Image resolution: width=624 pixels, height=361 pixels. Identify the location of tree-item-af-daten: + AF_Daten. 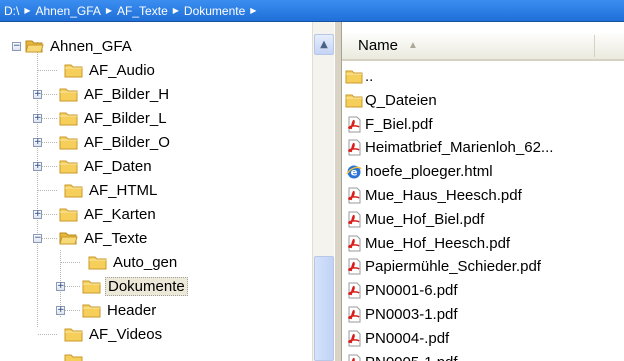
(93, 166).